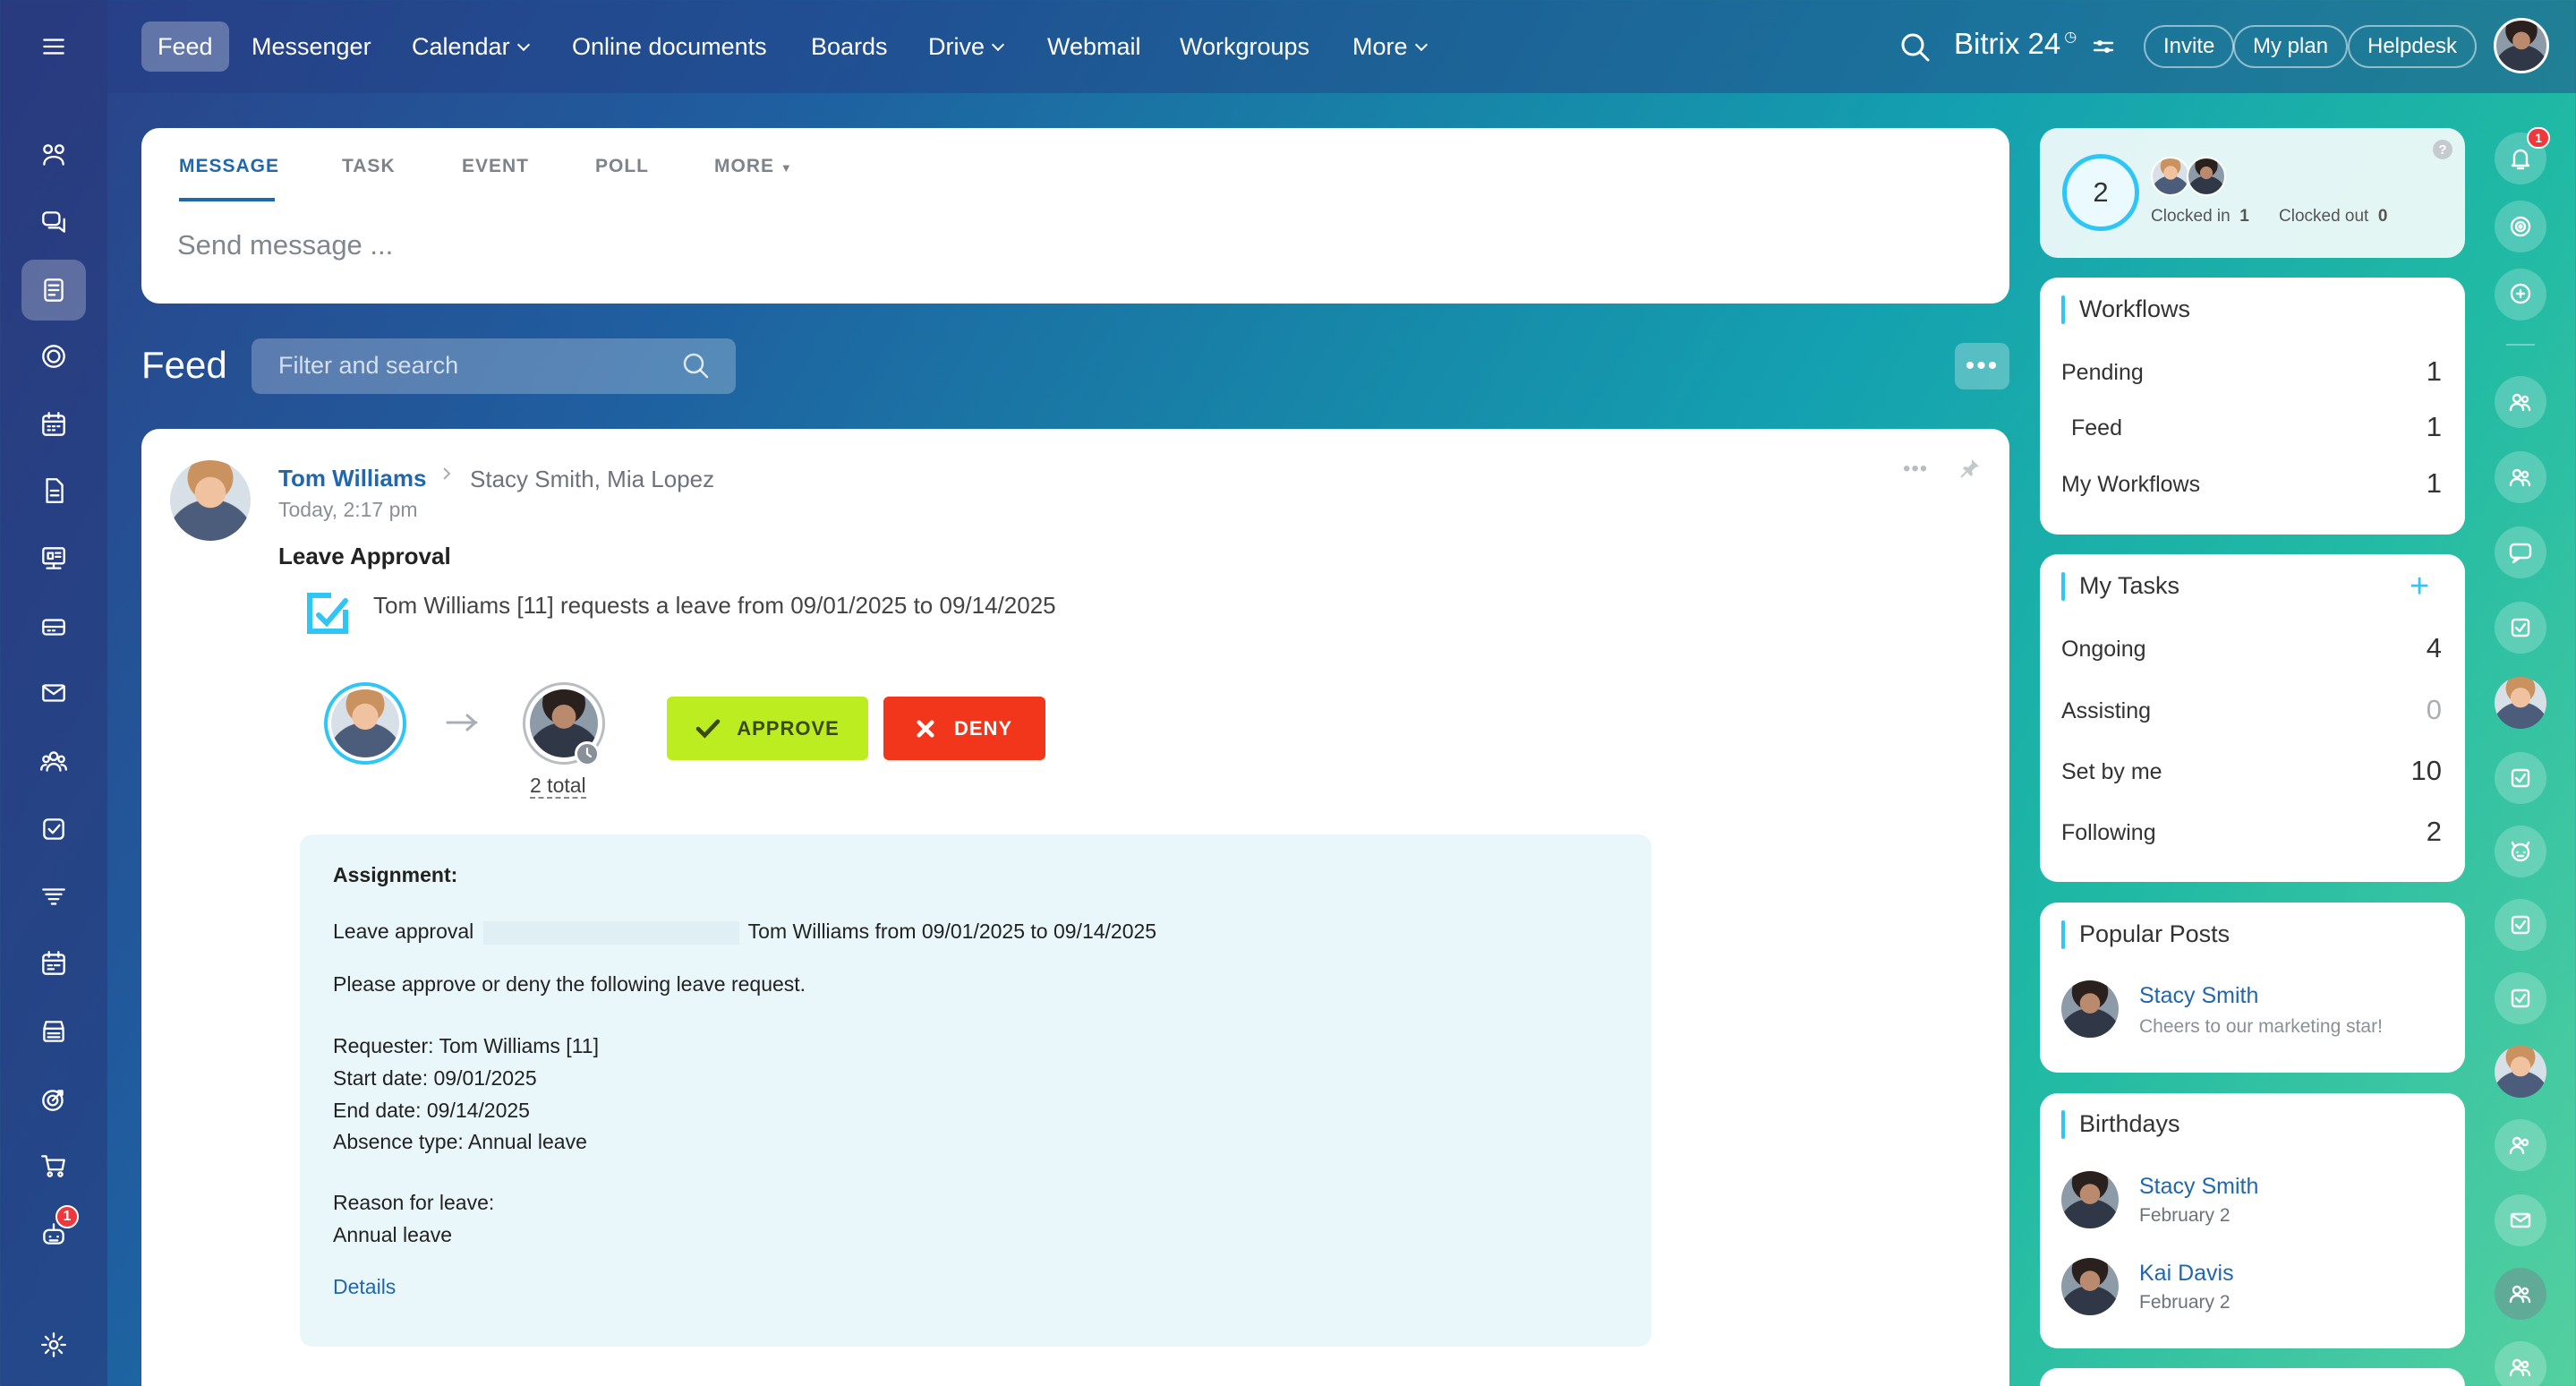 This screenshot has width=2576, height=1386. What do you see at coordinates (53, 626) in the screenshot?
I see `inbox-icon` at bounding box center [53, 626].